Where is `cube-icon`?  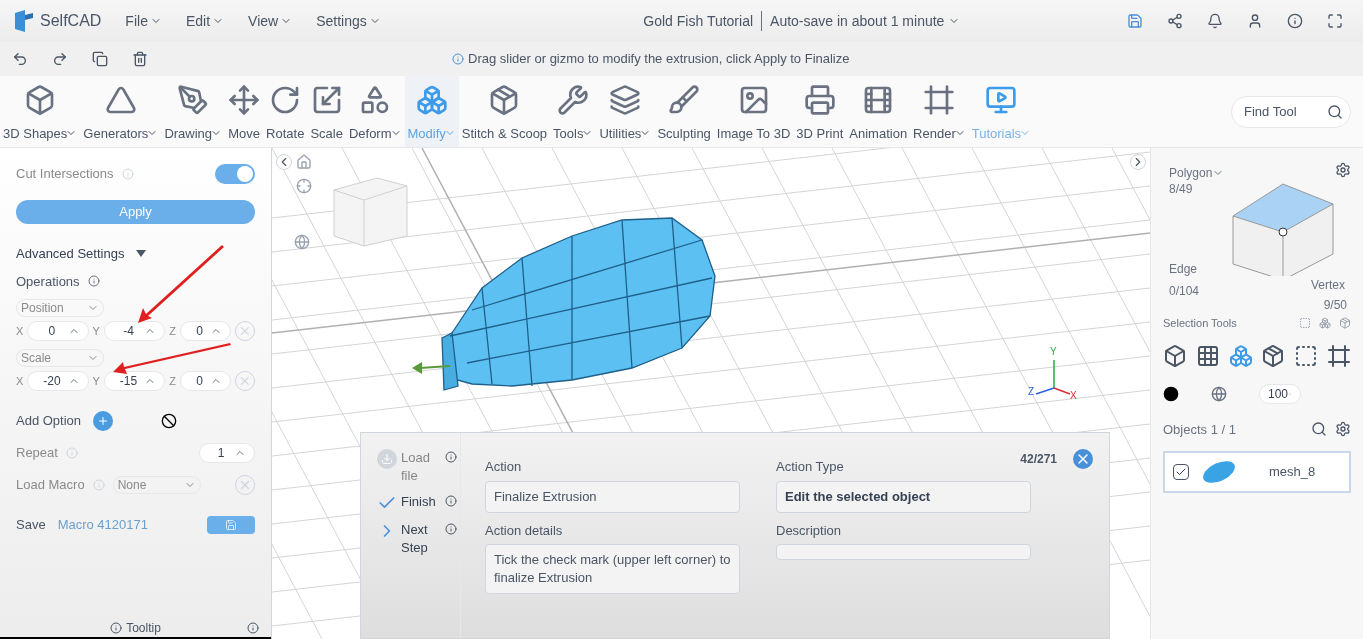
cube-icon is located at coordinates (1175, 355).